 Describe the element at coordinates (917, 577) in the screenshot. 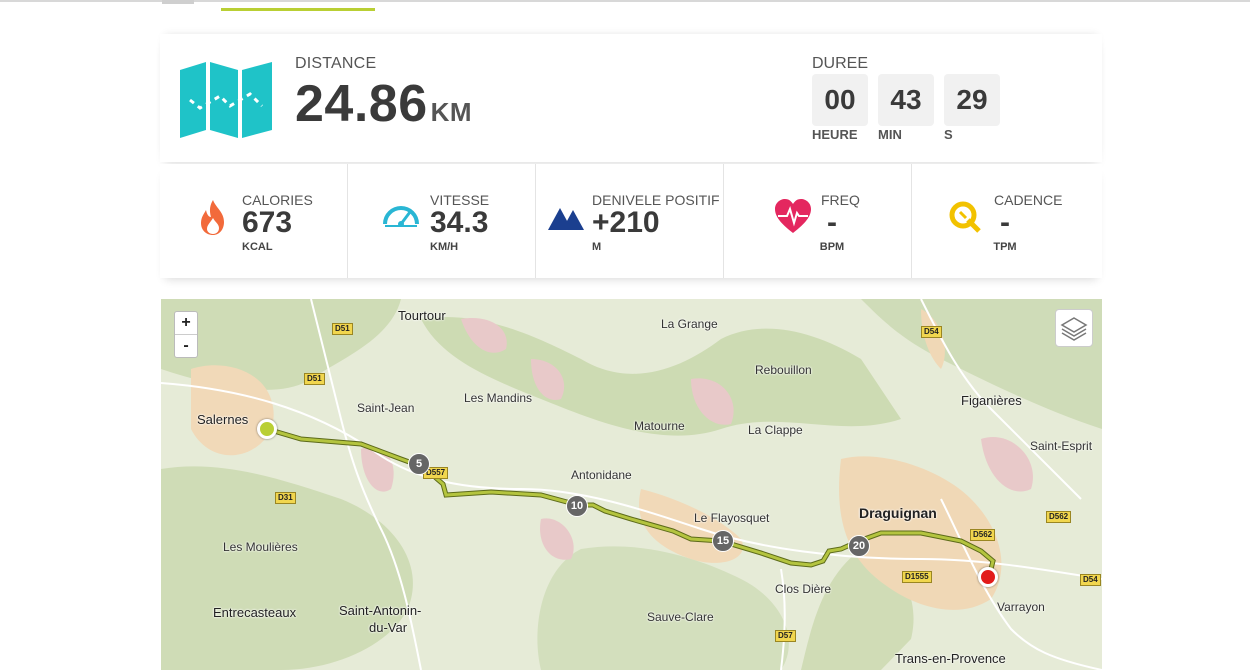

I see `road-label: D1555` at that location.